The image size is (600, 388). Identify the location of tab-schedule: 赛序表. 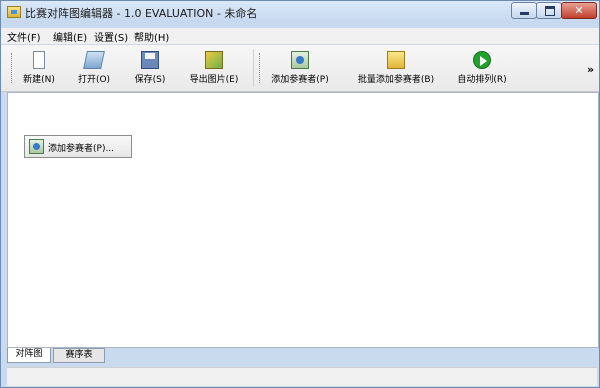
(79, 355).